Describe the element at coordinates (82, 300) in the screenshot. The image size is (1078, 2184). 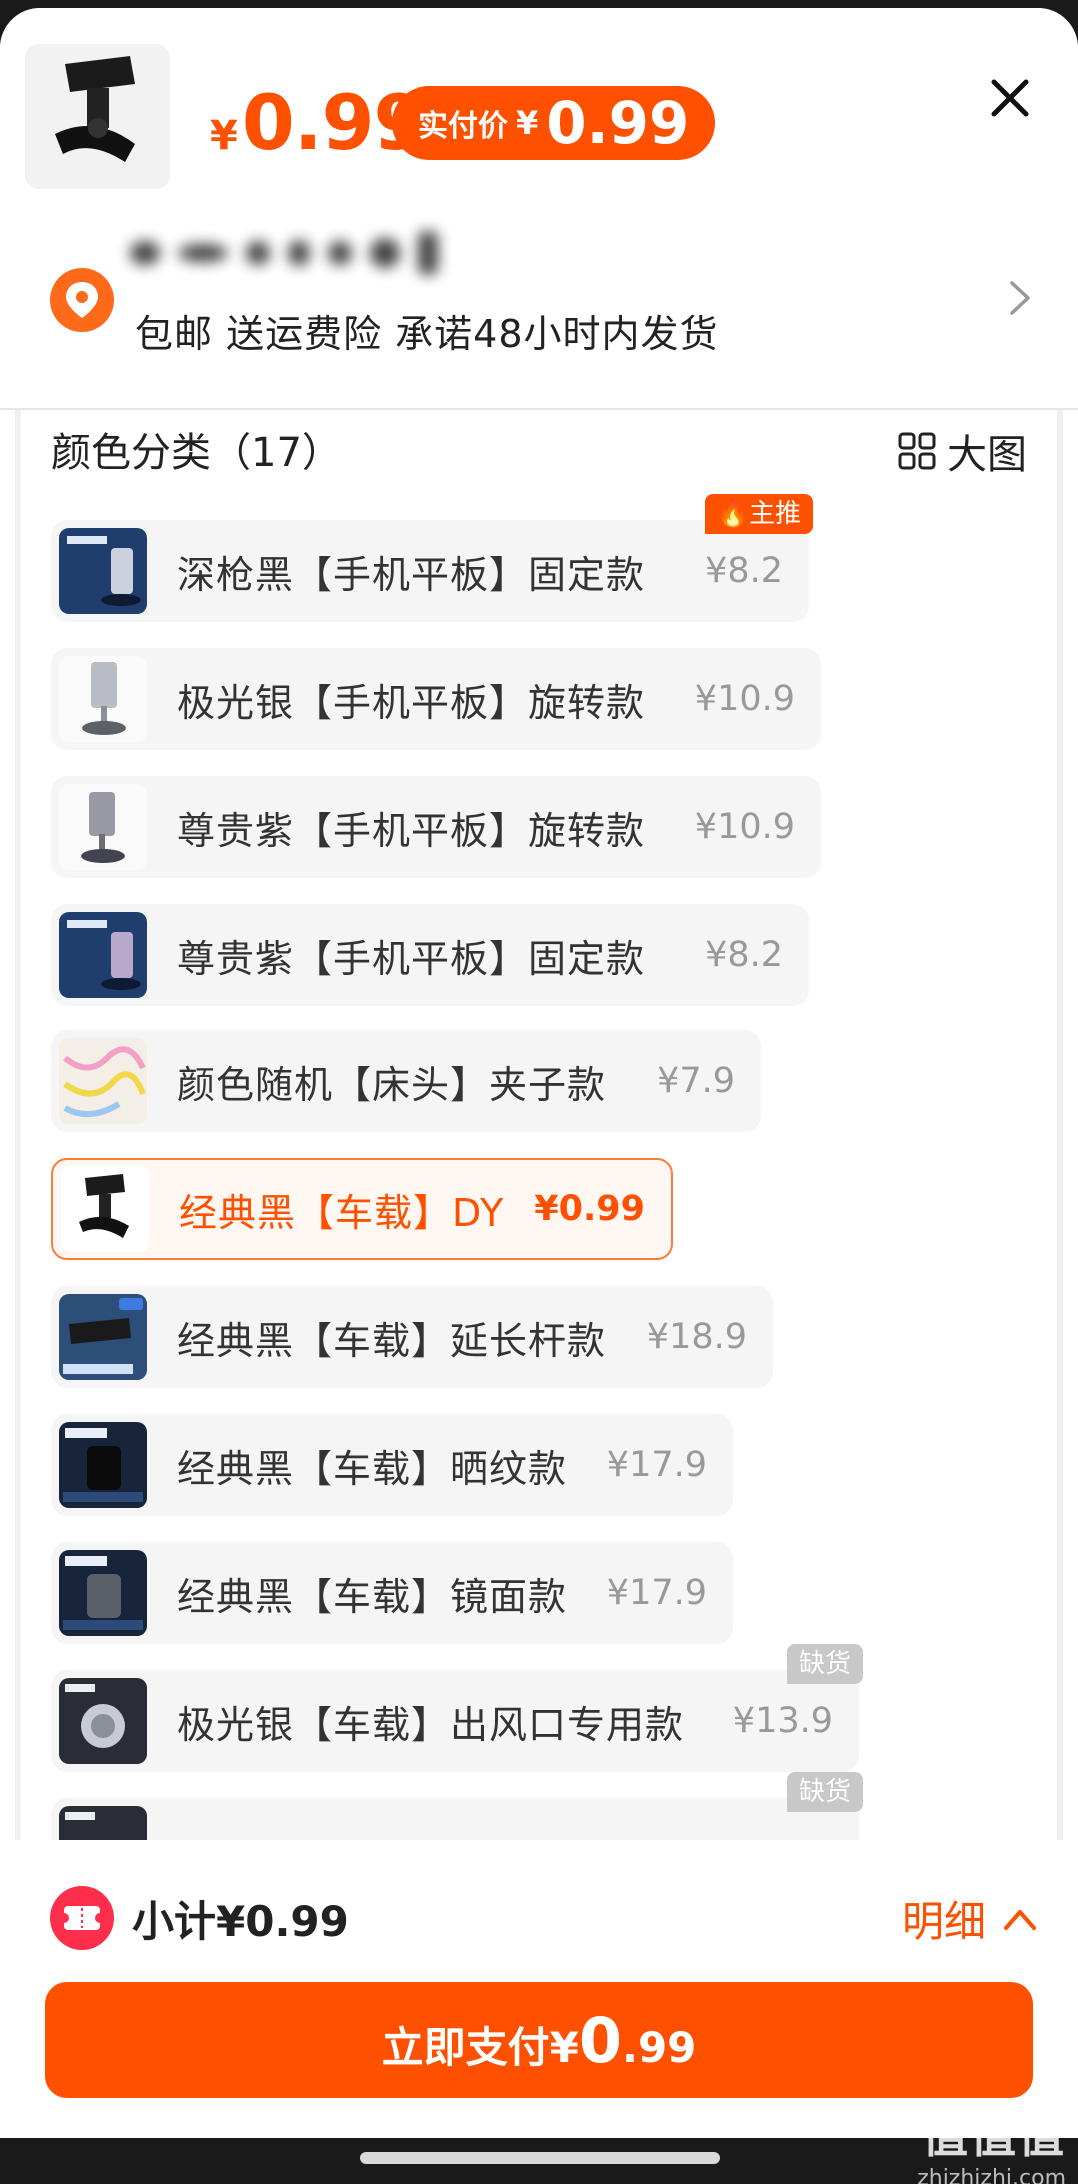
I see `location-pin-icon` at that location.